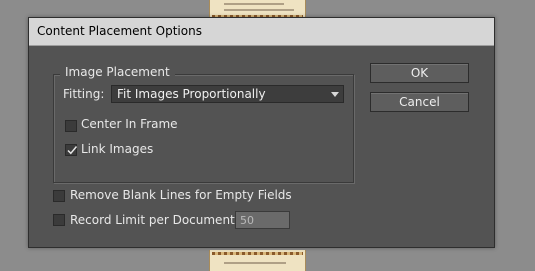  What do you see at coordinates (257, 253) in the screenshot?
I see `document-ornament` at bounding box center [257, 253].